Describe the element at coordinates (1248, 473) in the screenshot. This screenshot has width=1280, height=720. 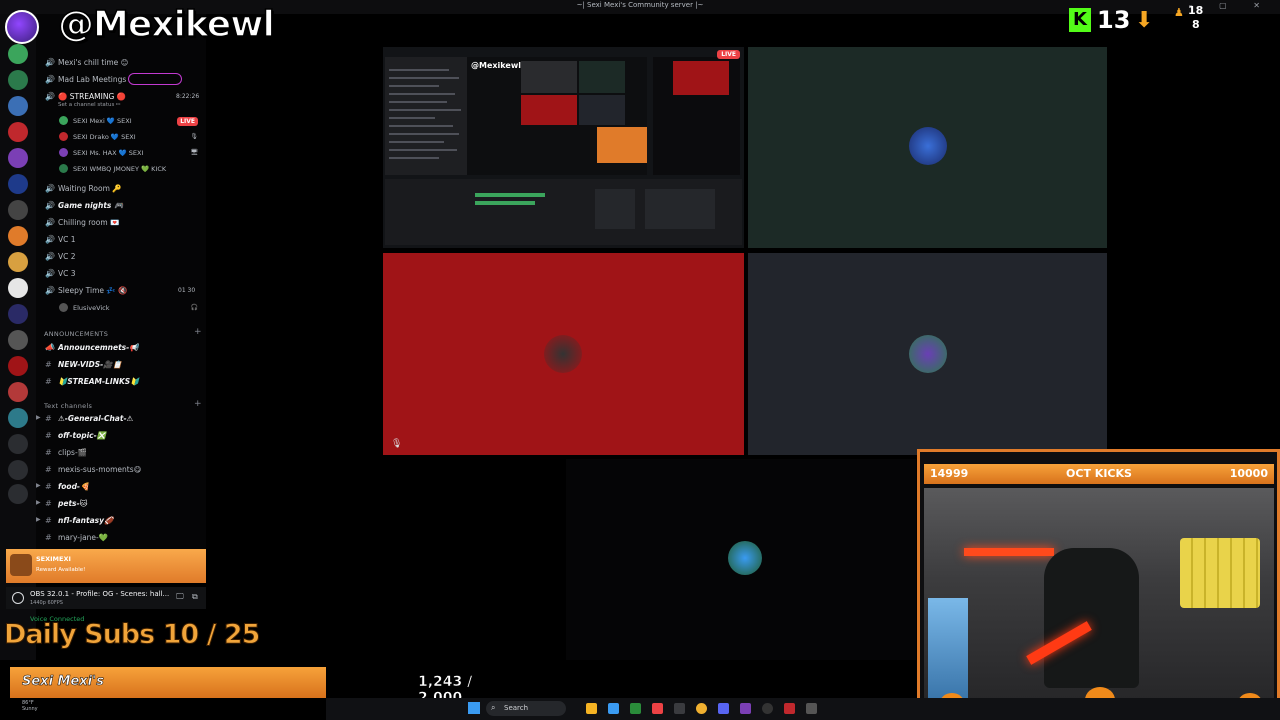
I see `goal-right: 10000` at that location.